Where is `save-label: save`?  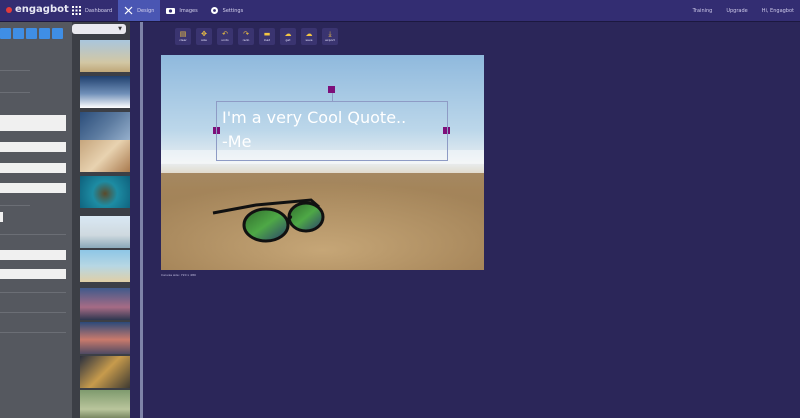 save-label: save is located at coordinates (309, 40).